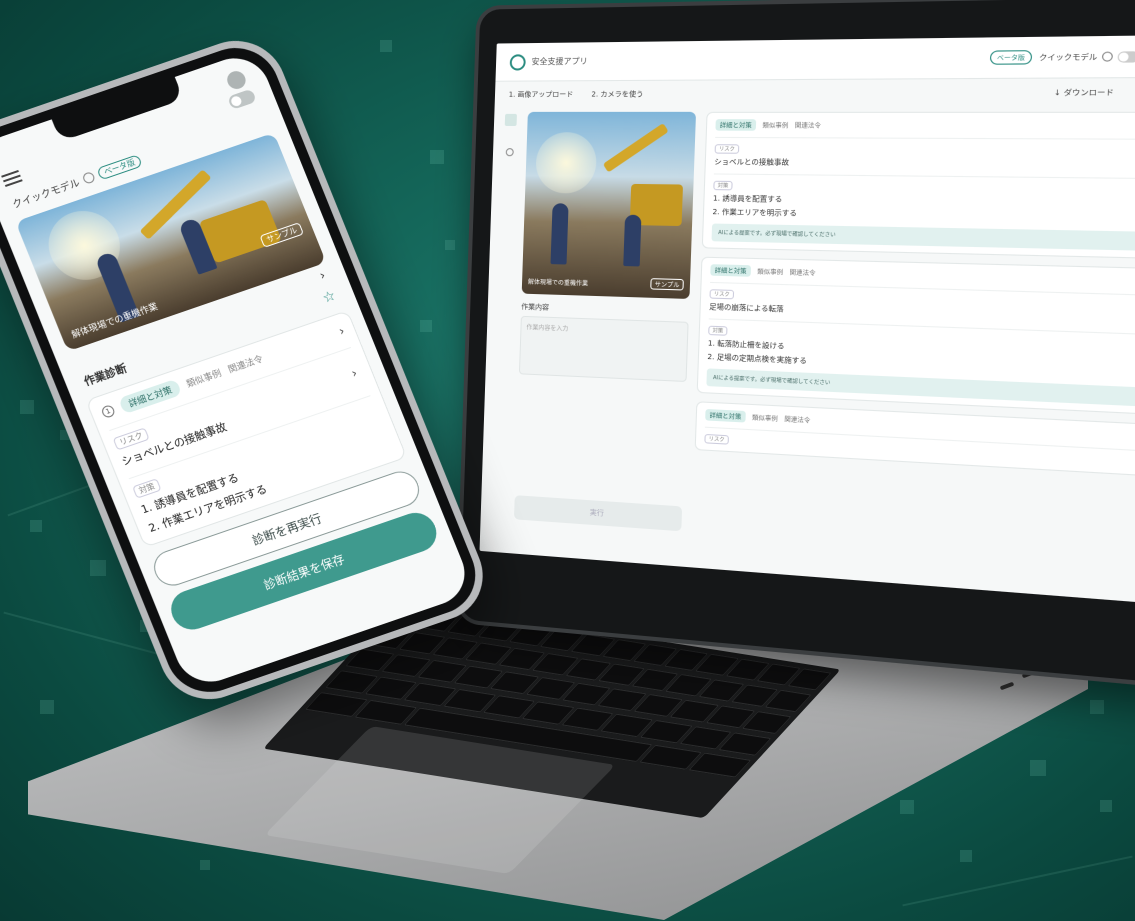  What do you see at coordinates (510, 119) in the screenshot?
I see `image-icon` at bounding box center [510, 119].